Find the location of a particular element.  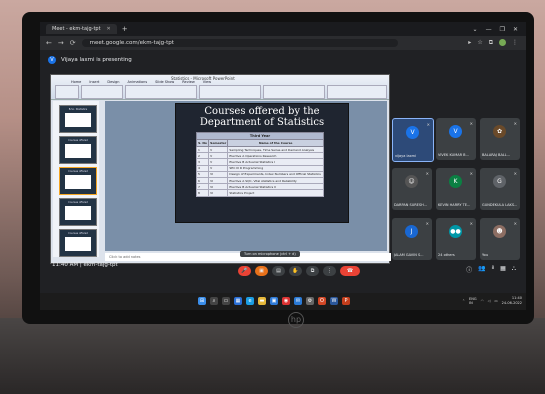

tray-chevron-icon: ⌃ is located at coordinates (463, 301).